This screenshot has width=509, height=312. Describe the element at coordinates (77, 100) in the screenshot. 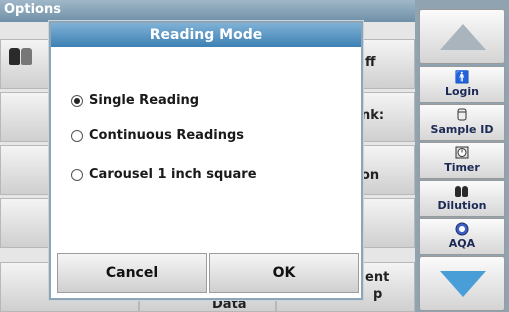

I see `radio-selected-icon` at that location.